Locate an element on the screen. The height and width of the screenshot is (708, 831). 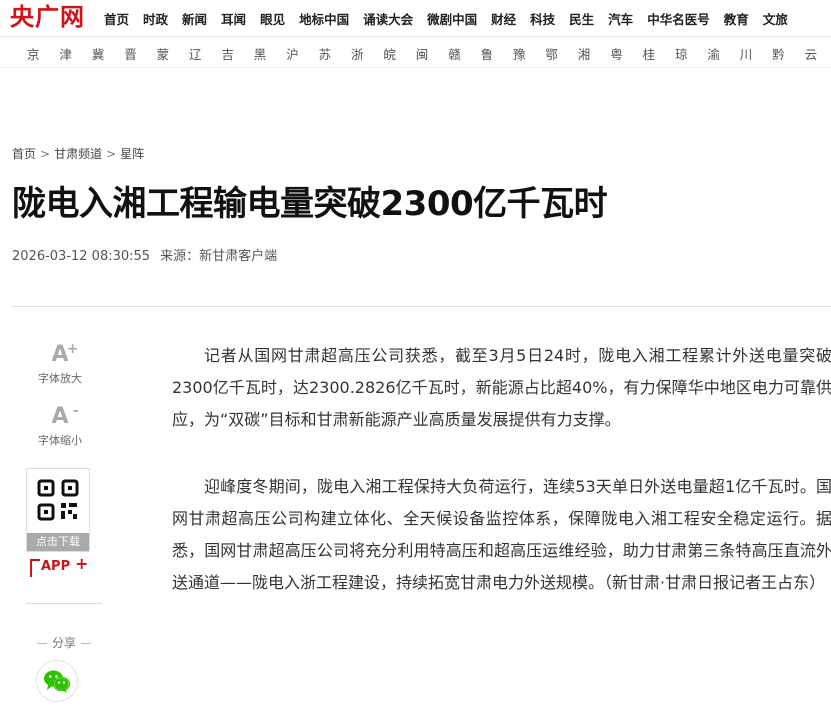
nav-item: 眼见 is located at coordinates (272, 18).